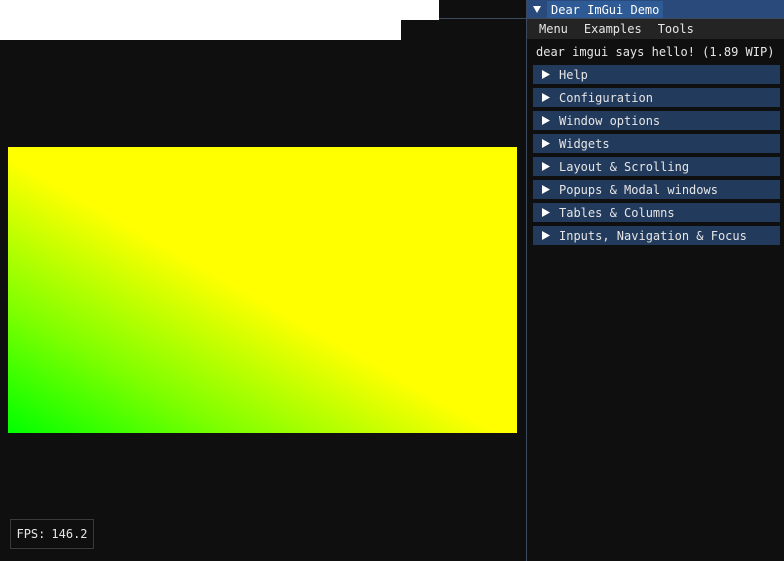  What do you see at coordinates (610, 120) in the screenshot?
I see `header-label: Window options` at bounding box center [610, 120].